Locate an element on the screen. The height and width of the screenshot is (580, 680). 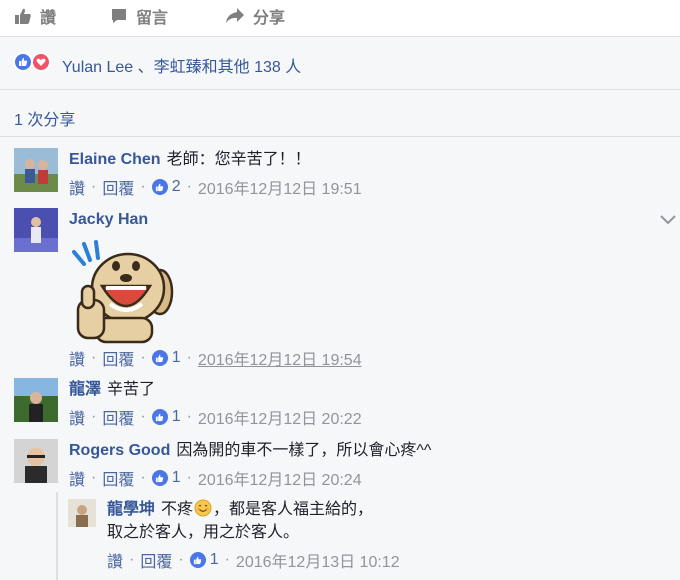
reply-body: 龍學坤 不疼 ，都是客人福主給的， is located at coordinates (240, 511).